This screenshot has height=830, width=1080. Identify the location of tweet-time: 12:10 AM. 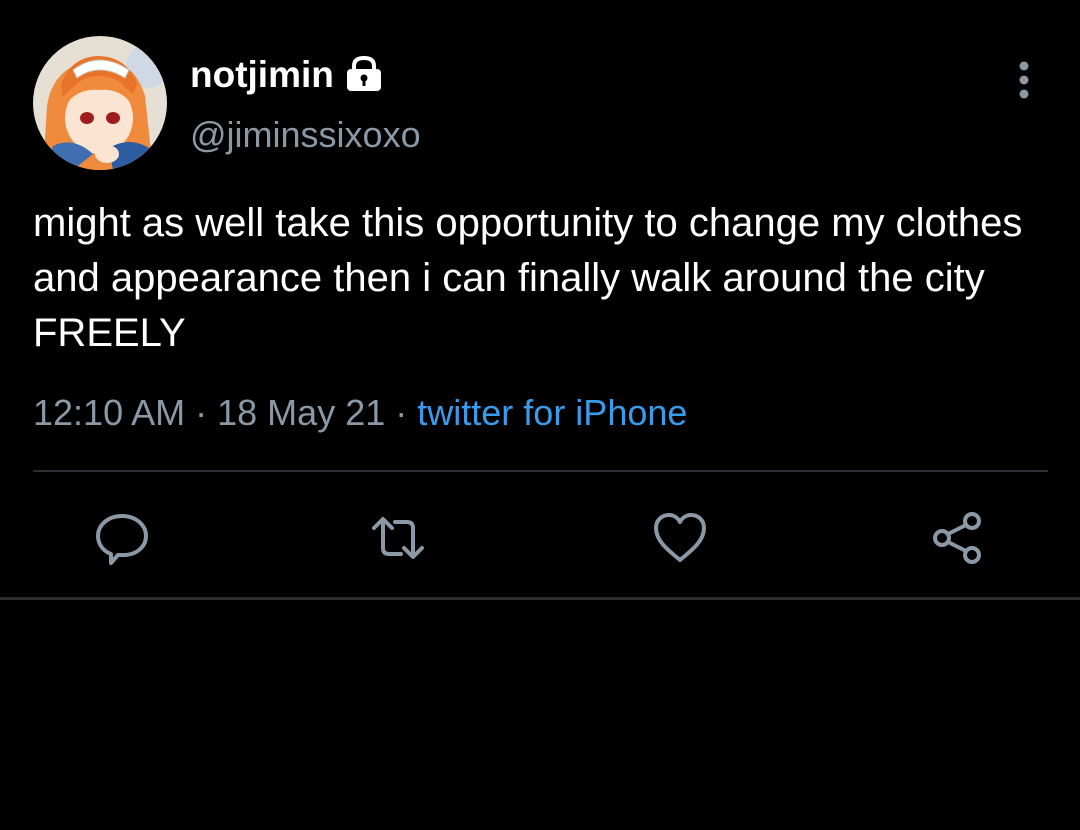
(109, 412).